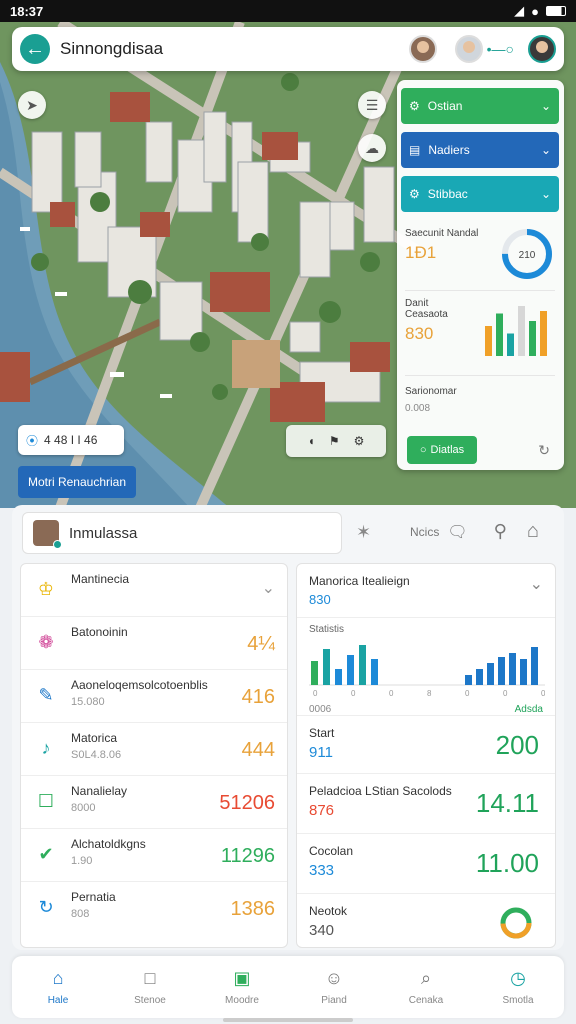 This screenshot has height=1024, width=576. What do you see at coordinates (426, 864) in the screenshot?
I see `stat-row: Cocolan 333 11.00` at bounding box center [426, 864].